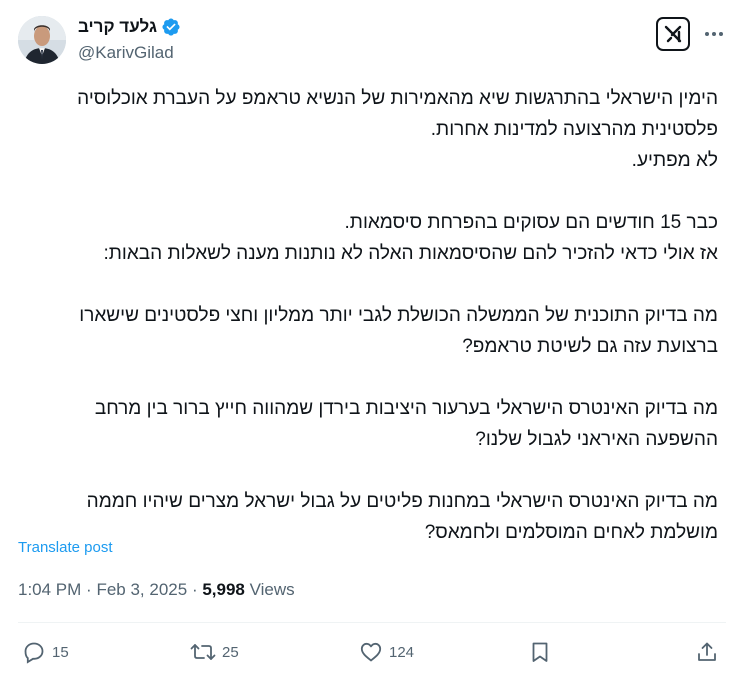 The width and height of the screenshot is (738, 683). I want to click on avatar, so click(42, 40).